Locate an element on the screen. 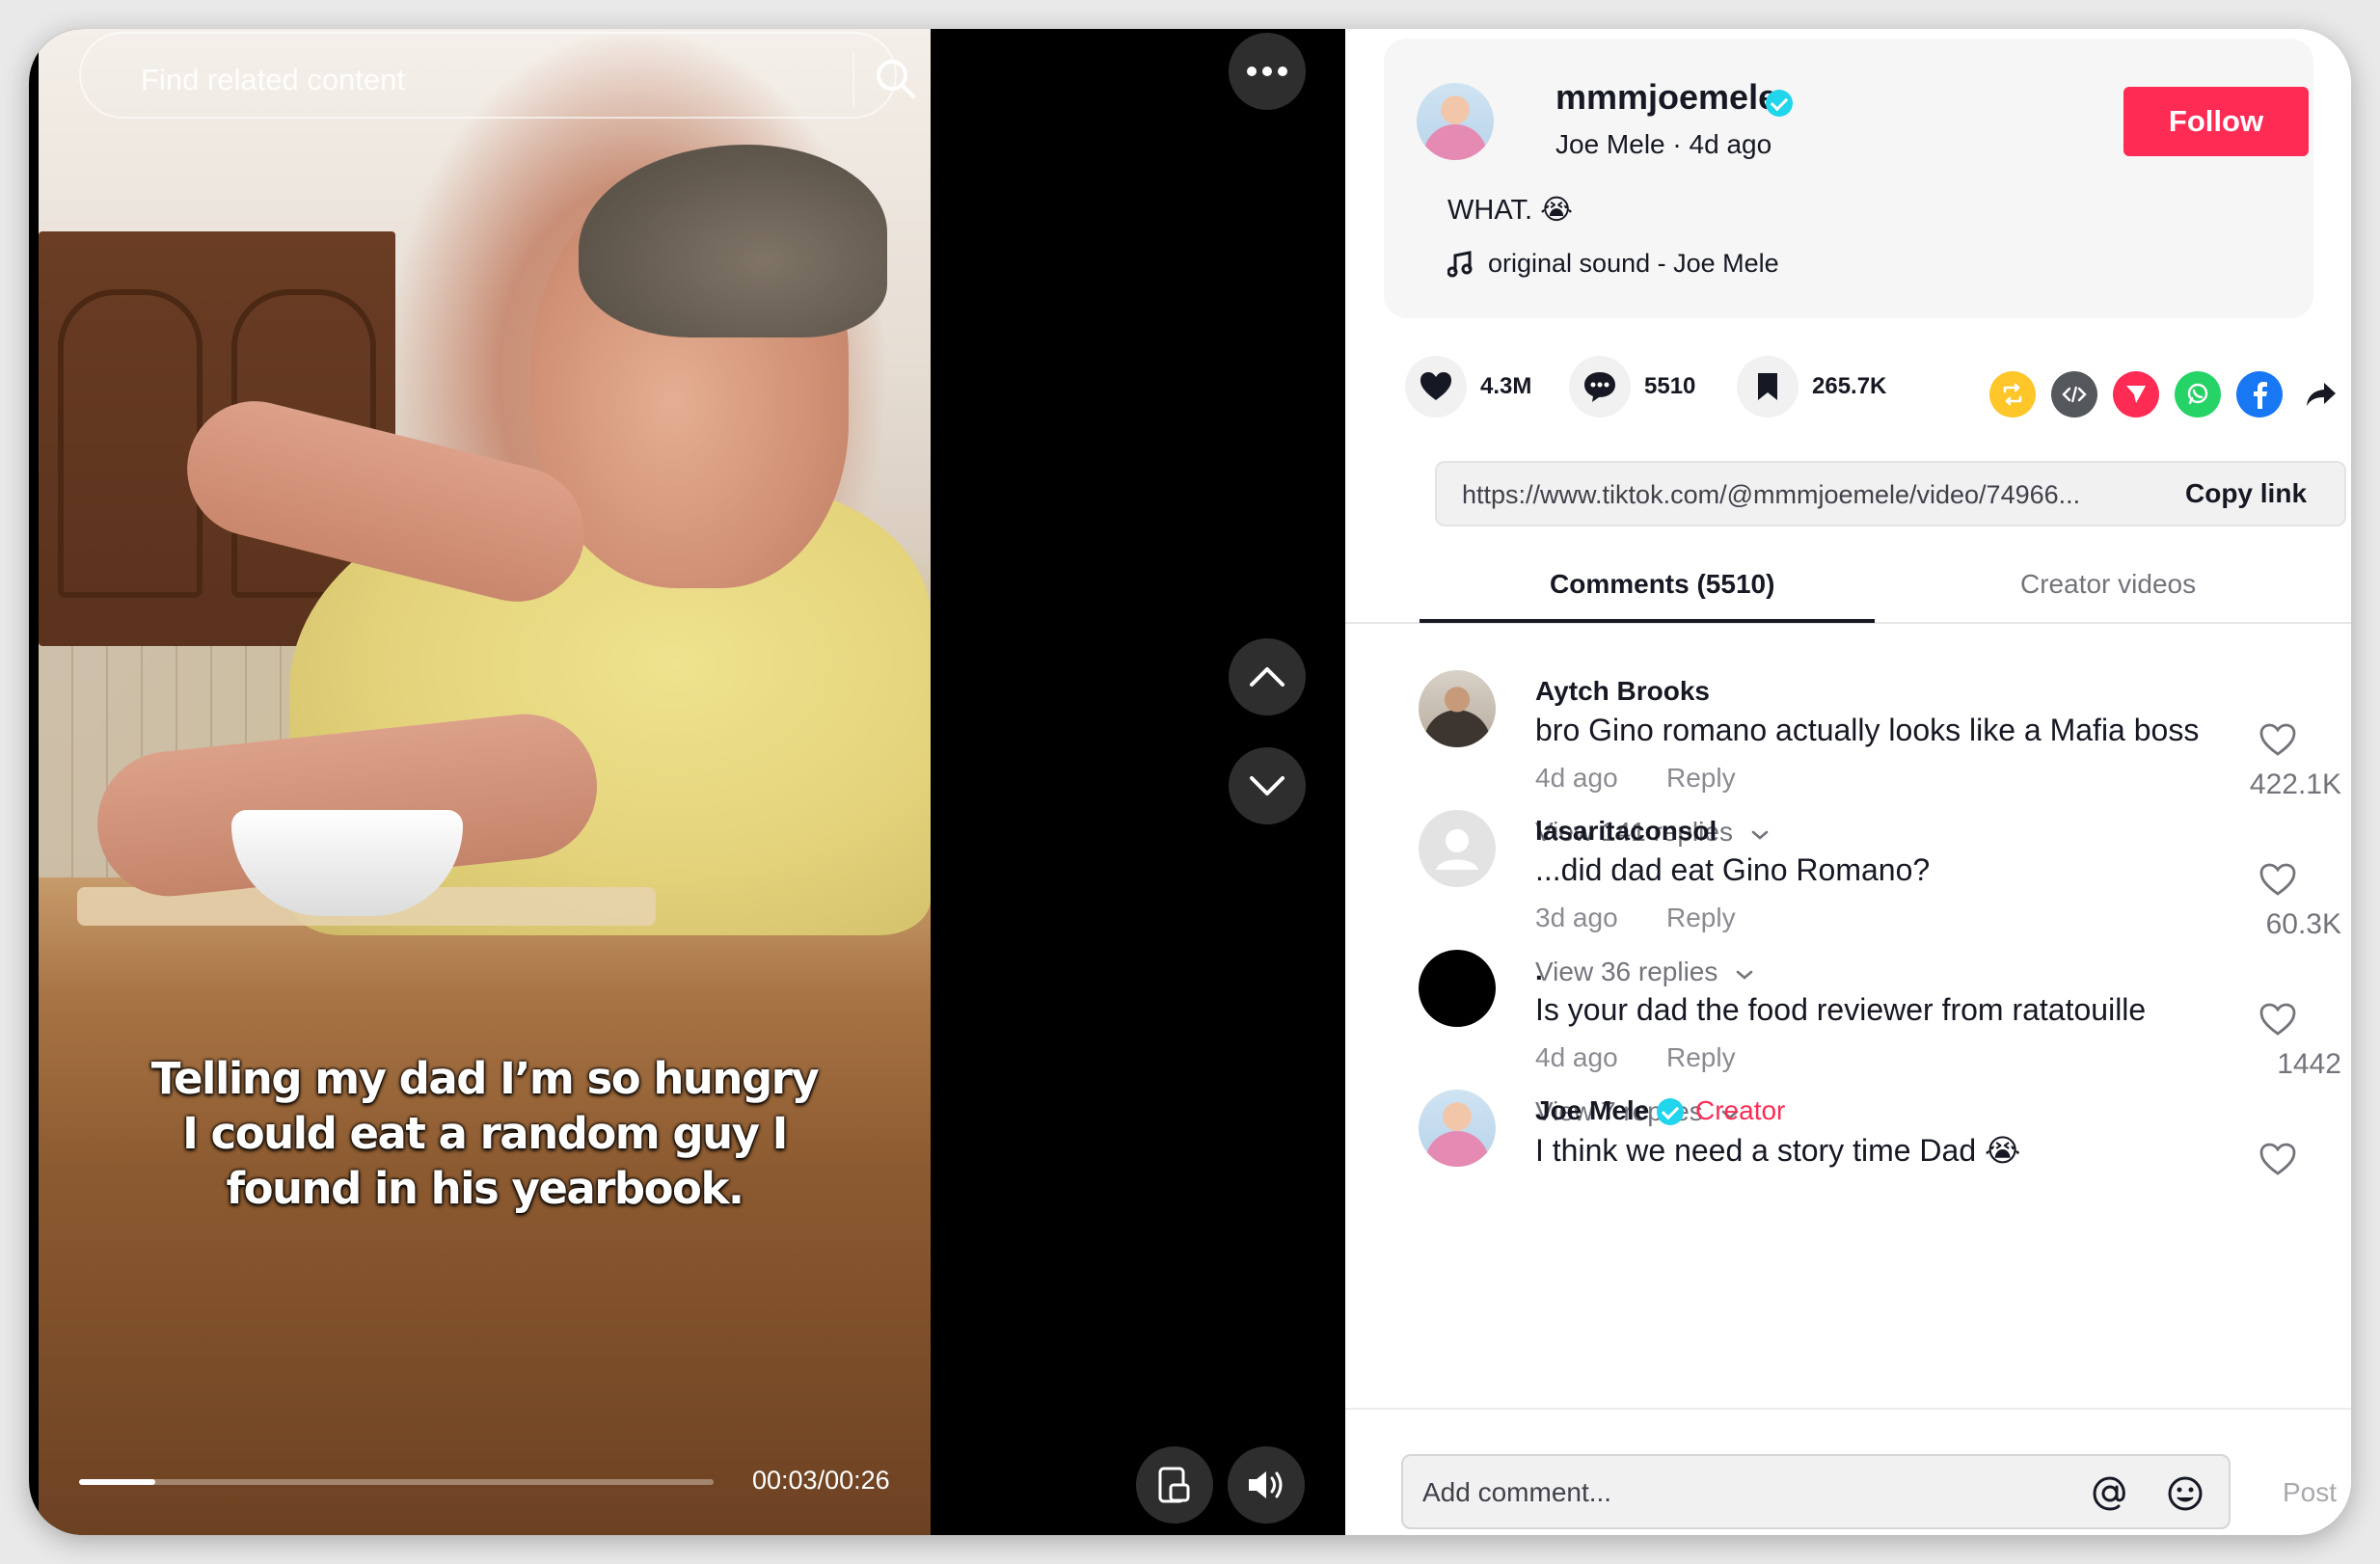 The image size is (2380, 1564). next-video-button is located at coordinates (1267, 785).